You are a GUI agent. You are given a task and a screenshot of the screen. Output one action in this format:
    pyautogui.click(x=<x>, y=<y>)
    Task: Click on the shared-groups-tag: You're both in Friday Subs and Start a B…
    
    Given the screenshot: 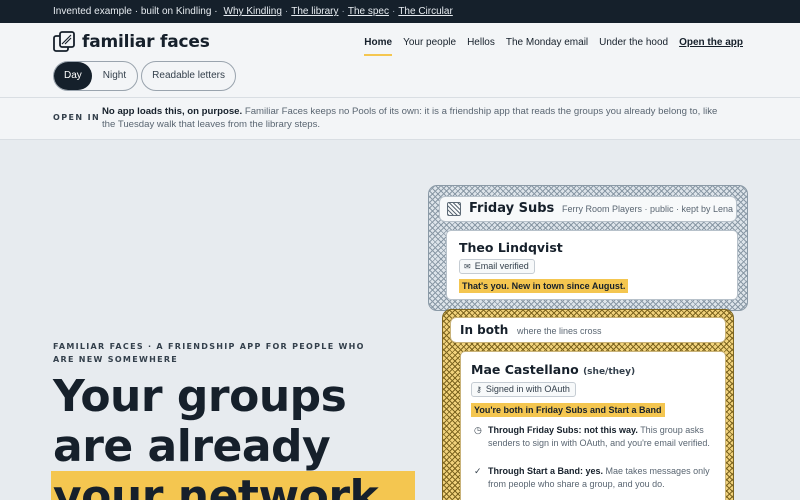 What is the action you would take?
    pyautogui.click(x=568, y=410)
    